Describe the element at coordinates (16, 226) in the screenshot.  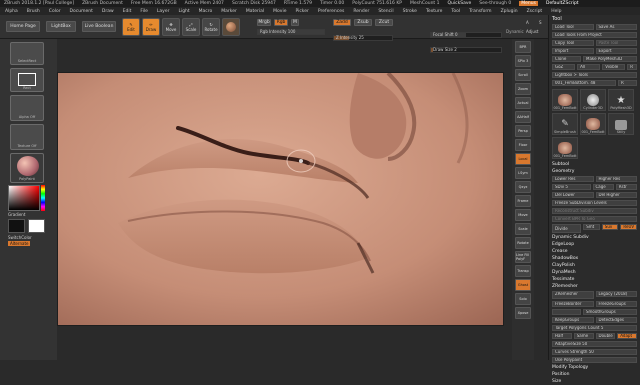
I see `main-color-swatch` at that location.